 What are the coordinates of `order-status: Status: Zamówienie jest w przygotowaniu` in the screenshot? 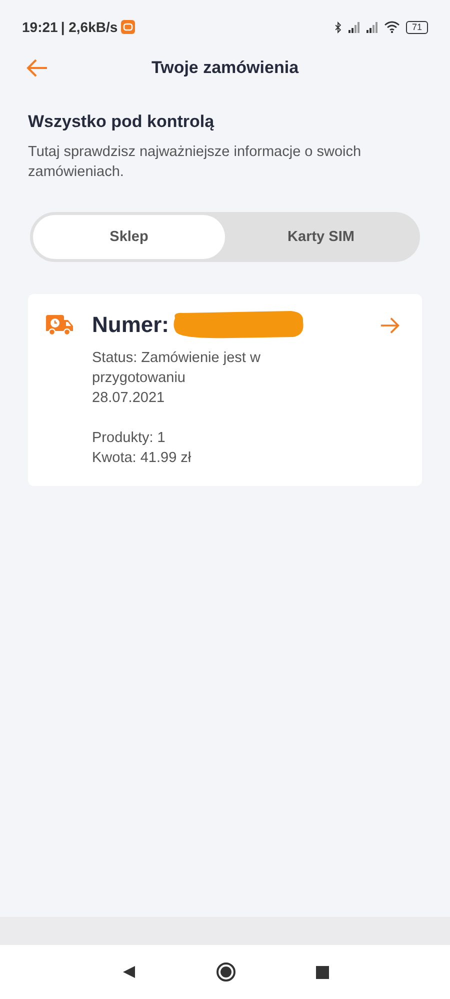 It's located at (177, 368).